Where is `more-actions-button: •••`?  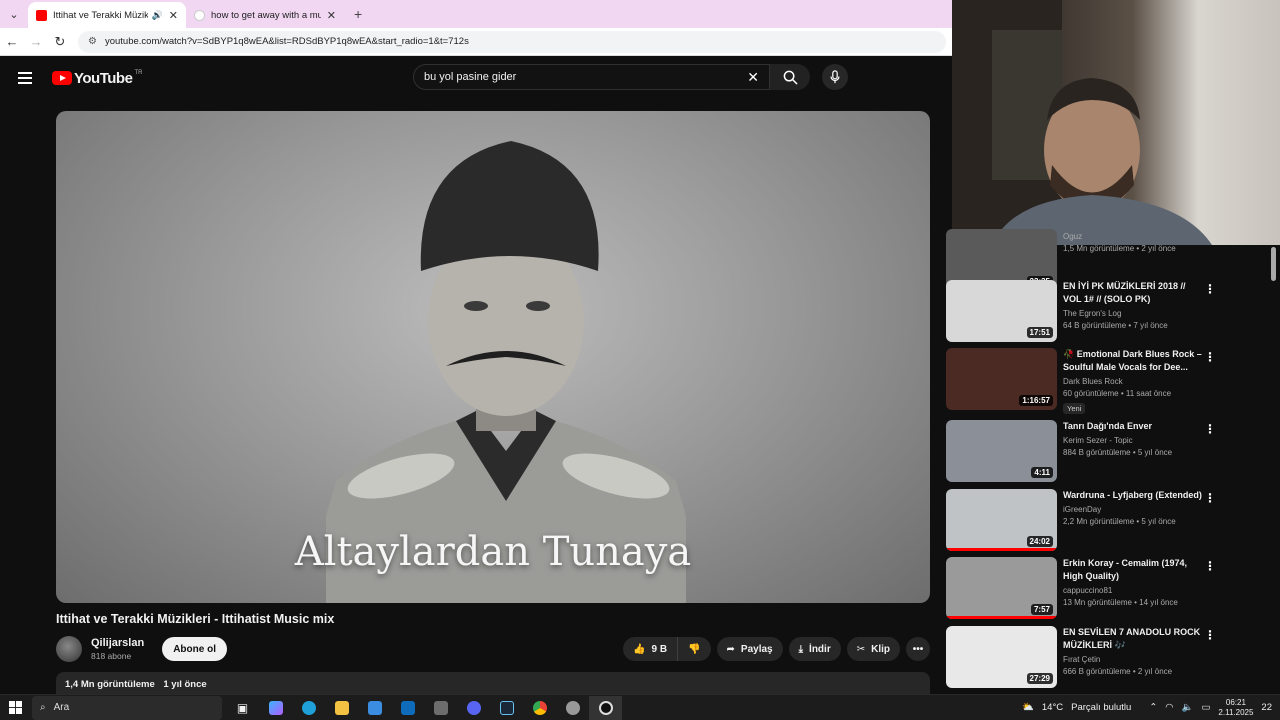
more-actions-button: ••• is located at coordinates (918, 649).